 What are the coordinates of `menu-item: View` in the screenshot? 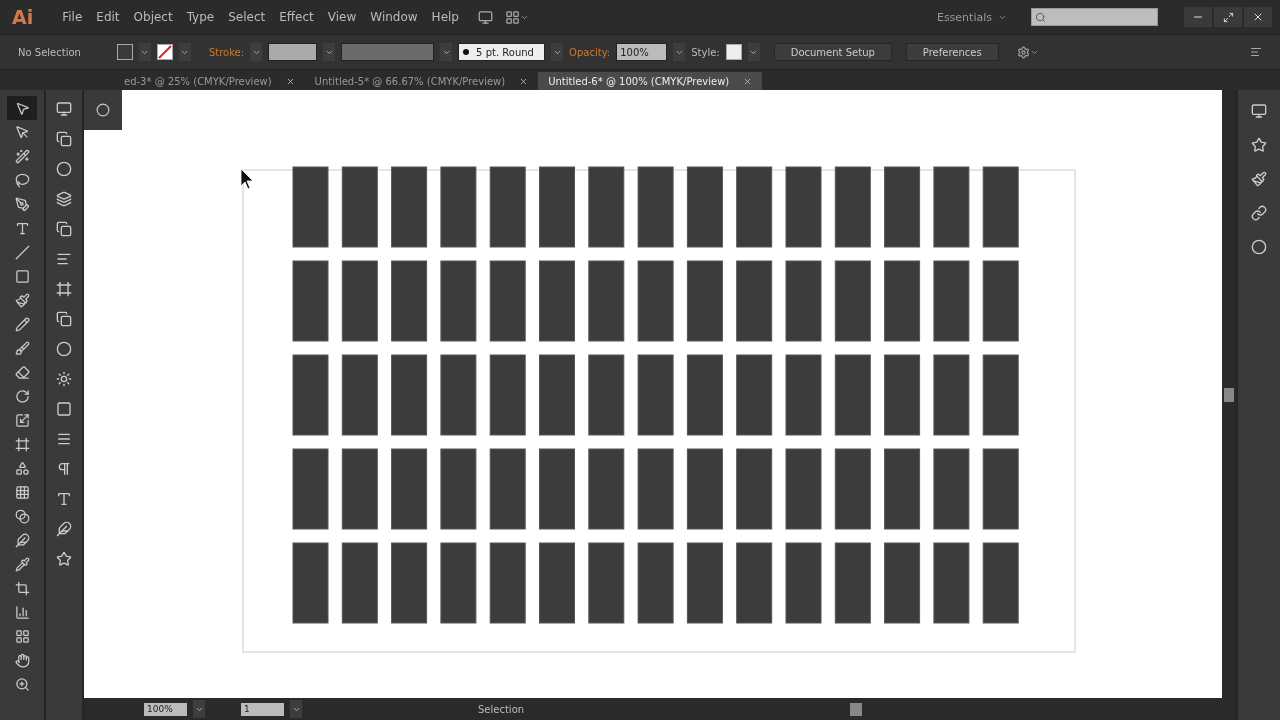 It's located at (342, 17).